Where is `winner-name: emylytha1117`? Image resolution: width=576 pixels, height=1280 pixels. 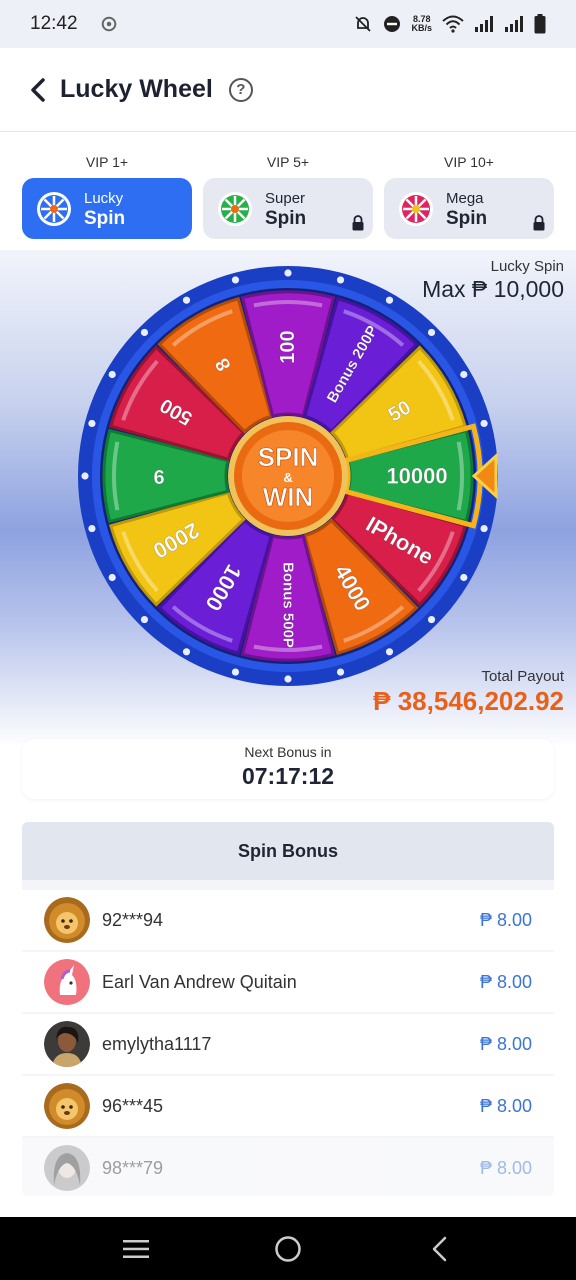 winner-name: emylytha1117 is located at coordinates (157, 1043).